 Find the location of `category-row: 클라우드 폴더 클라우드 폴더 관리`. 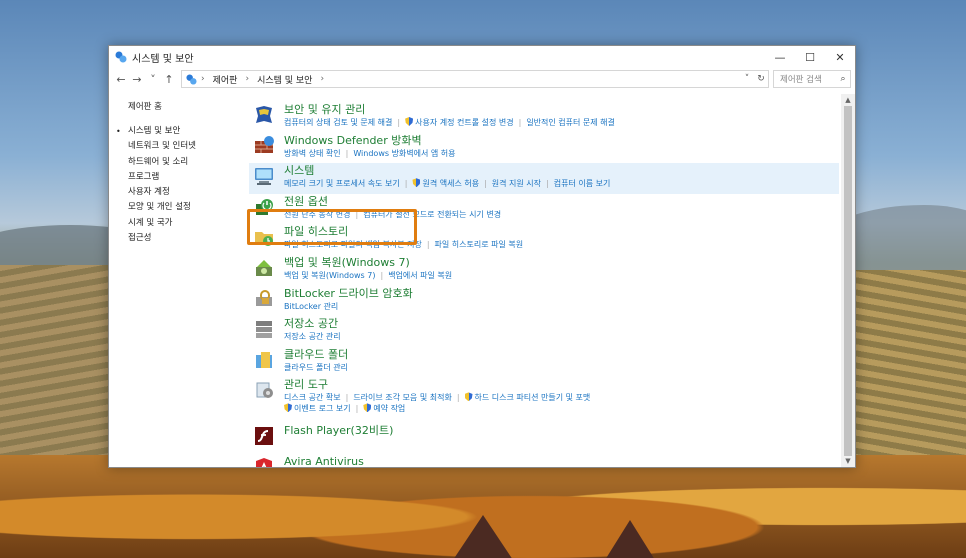

category-row: 클라우드 폴더 클라우드 폴더 관리 is located at coordinates (544, 362).